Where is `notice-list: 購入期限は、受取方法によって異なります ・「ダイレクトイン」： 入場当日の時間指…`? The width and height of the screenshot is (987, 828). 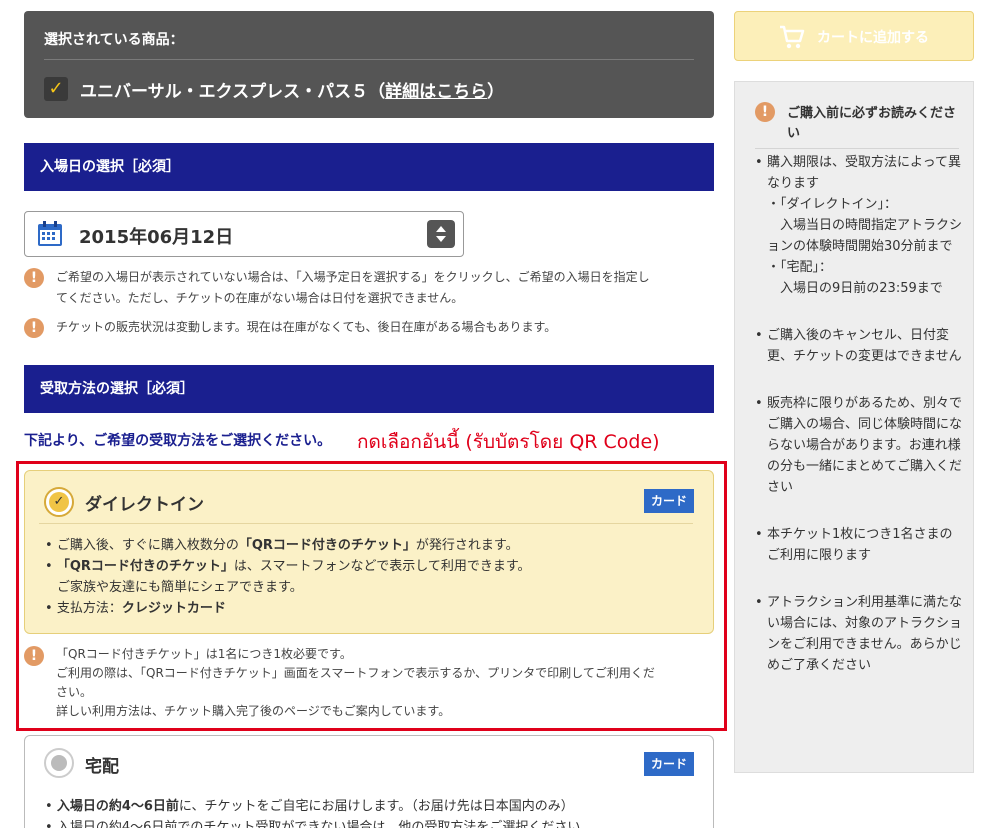 notice-list: 購入期限は、受取方法によって異なります ・「ダイレクトイン」： 入場当日の時間指… is located at coordinates (860, 414).